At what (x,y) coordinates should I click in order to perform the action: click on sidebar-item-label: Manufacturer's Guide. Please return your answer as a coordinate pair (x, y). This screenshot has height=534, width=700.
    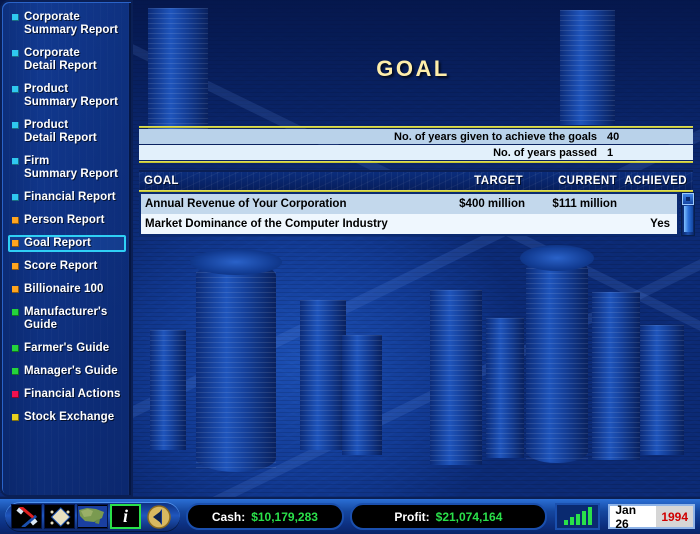
    Looking at the image, I should click on (66, 318).